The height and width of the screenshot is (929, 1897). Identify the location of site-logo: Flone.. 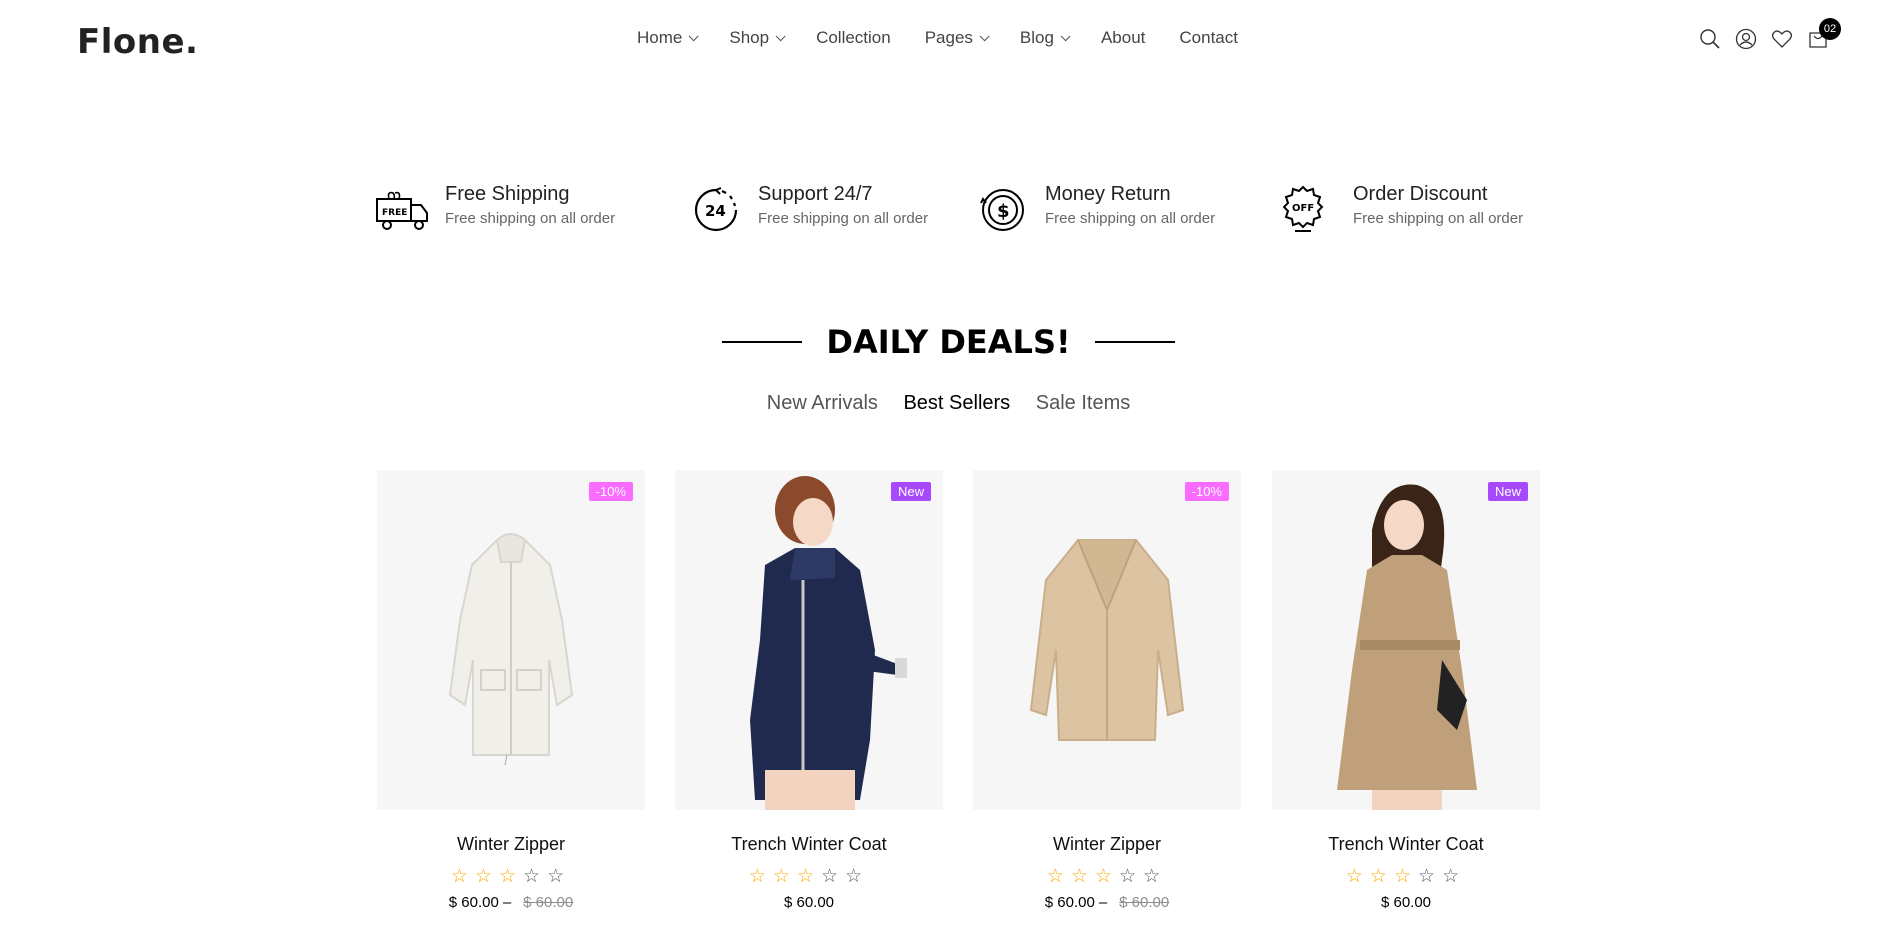
(137, 42).